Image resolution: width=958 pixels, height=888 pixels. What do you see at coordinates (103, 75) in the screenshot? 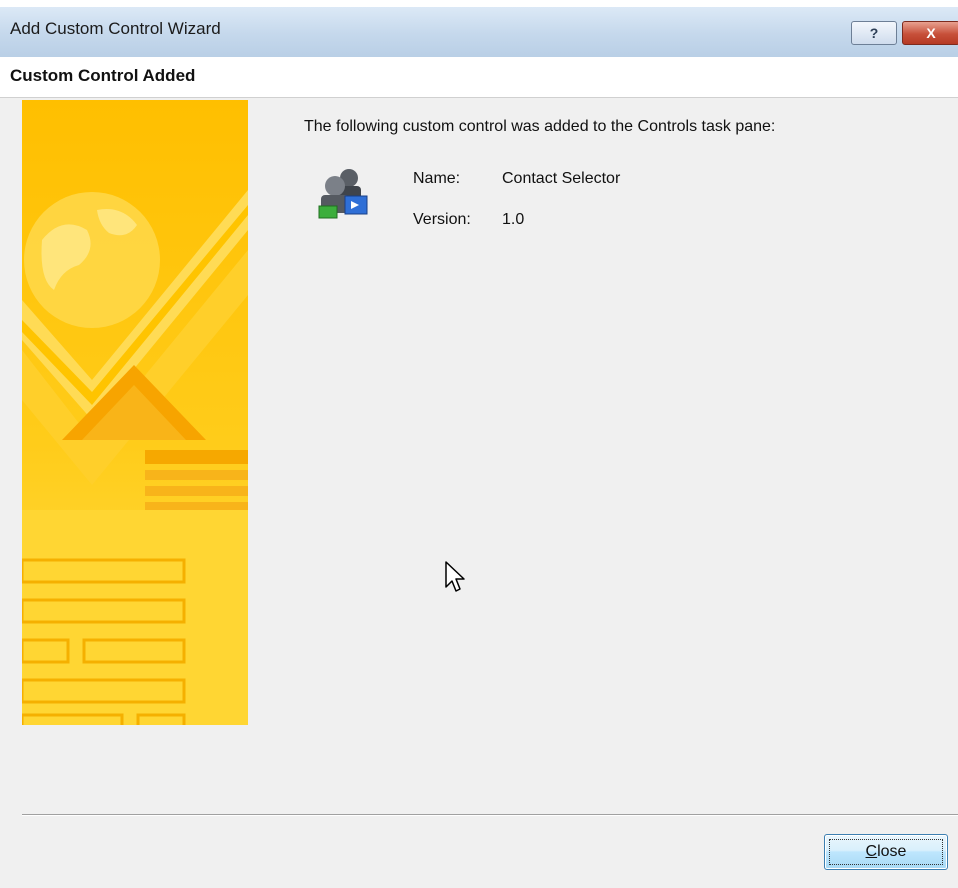
I see `page-title: Custom Control Added` at bounding box center [103, 75].